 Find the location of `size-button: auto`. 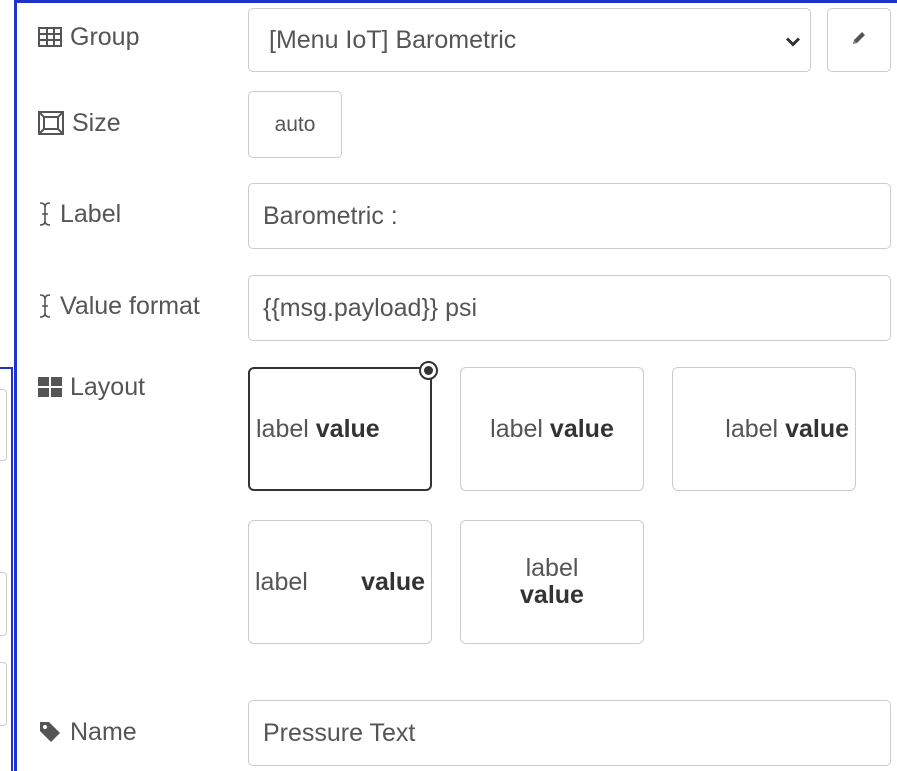

size-button: auto is located at coordinates (295, 124).